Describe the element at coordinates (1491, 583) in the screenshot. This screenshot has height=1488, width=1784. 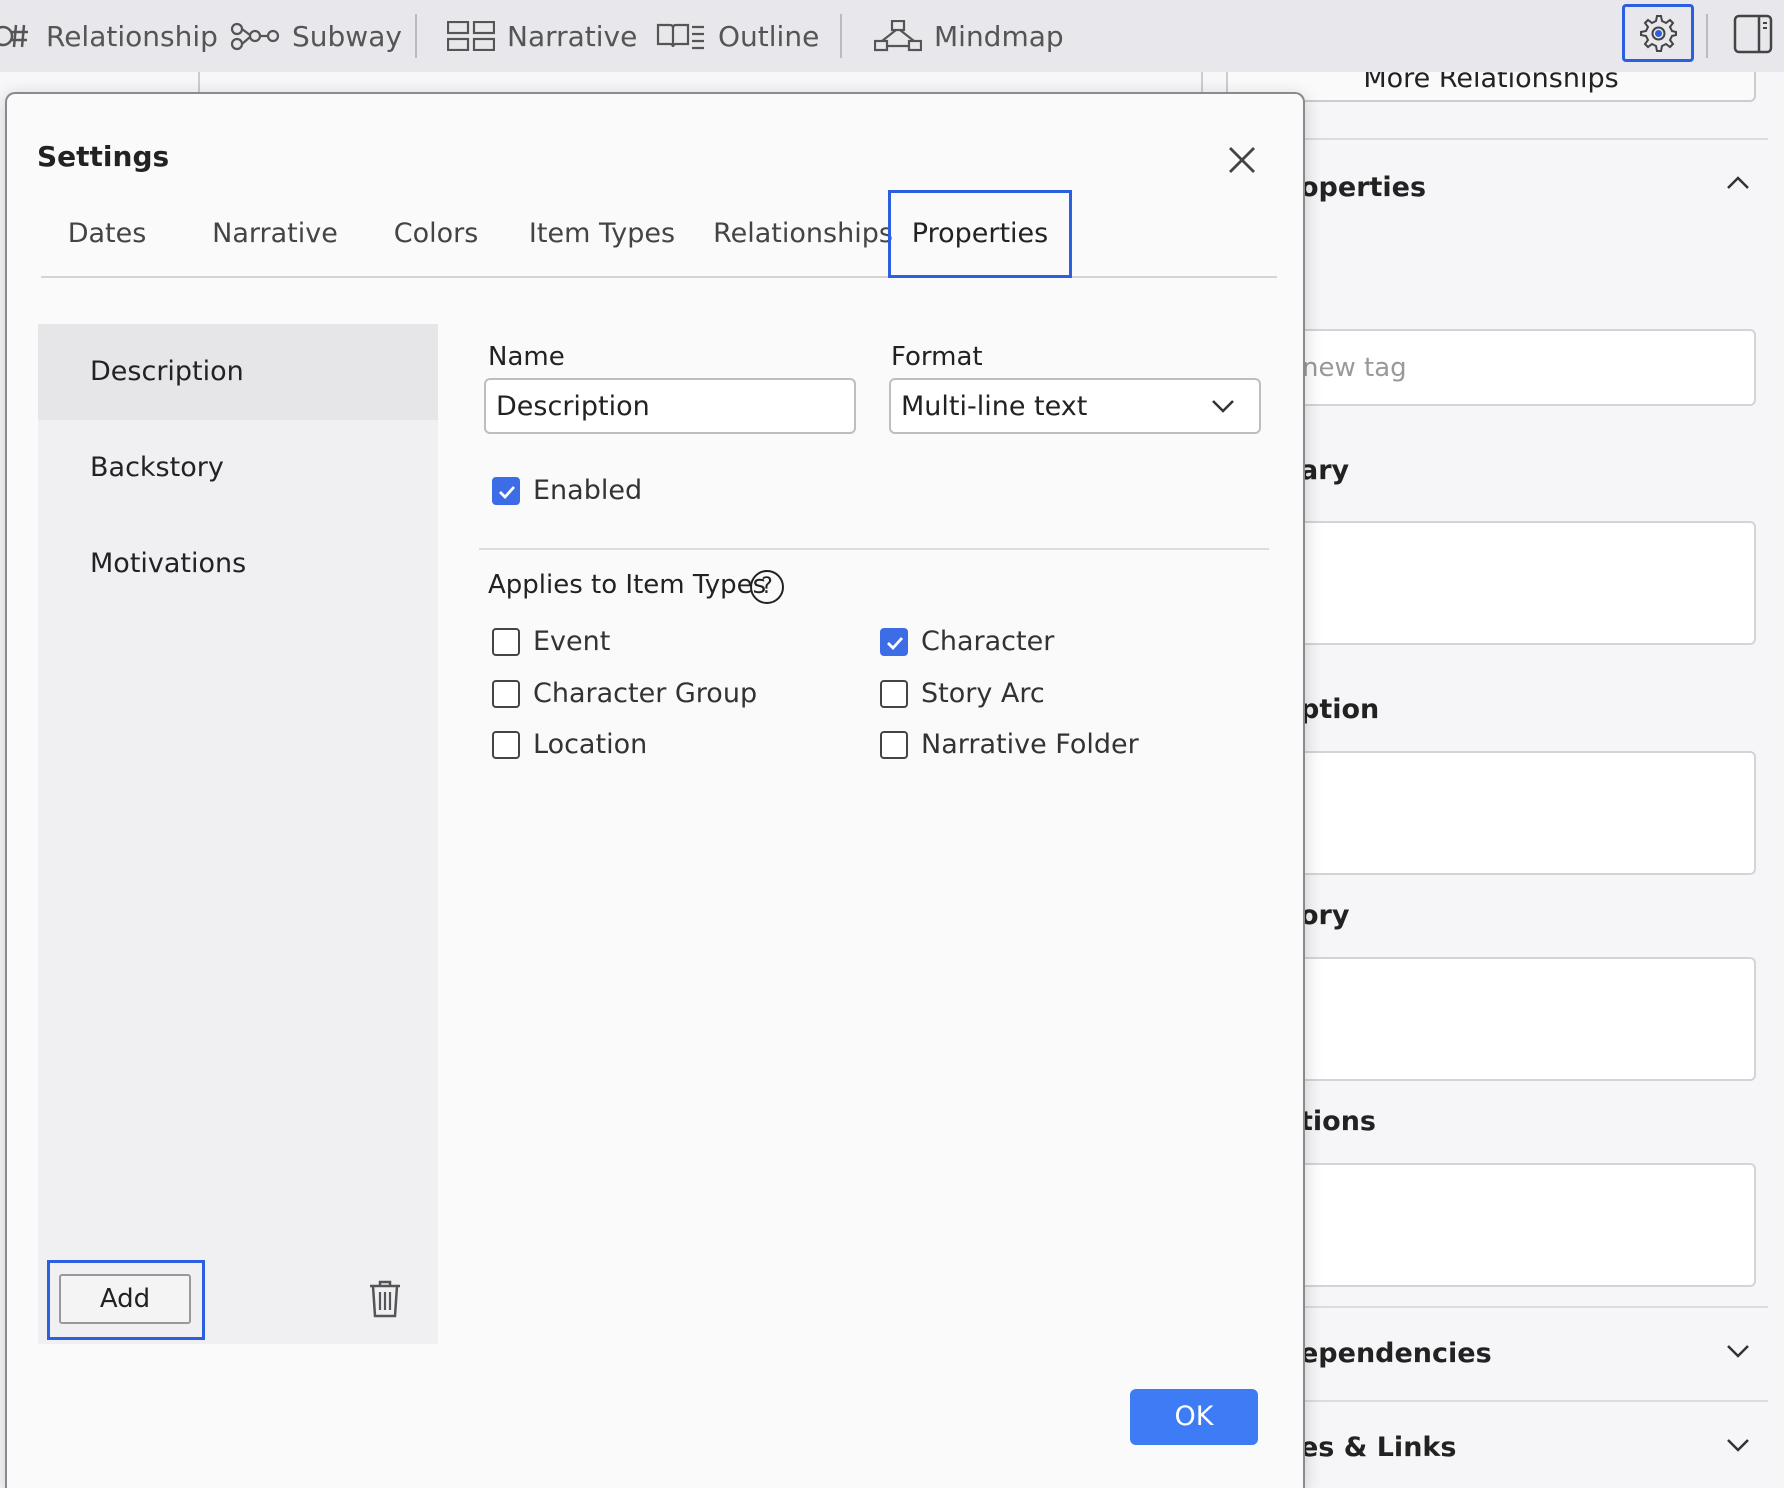
I see `summary-field` at that location.